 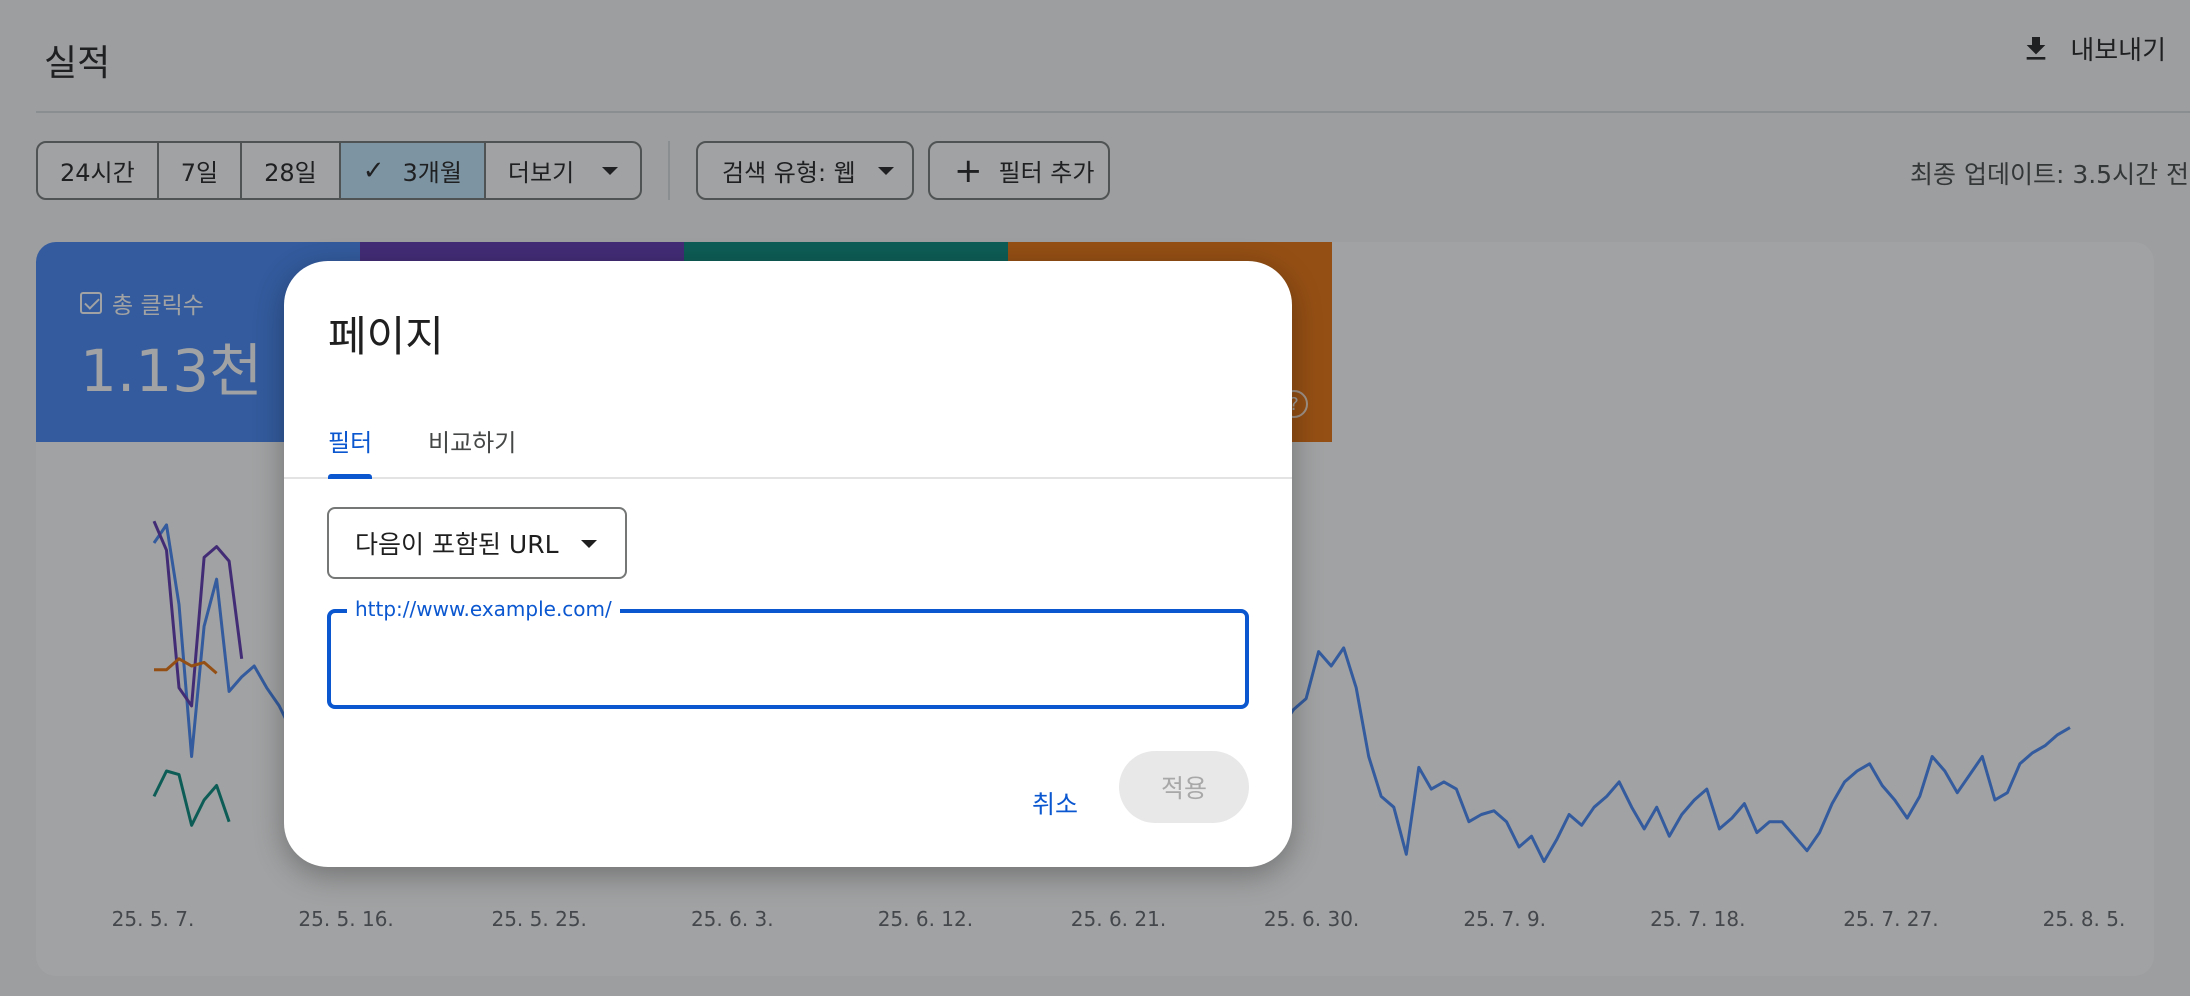 What do you see at coordinates (472, 440) in the screenshot?
I see `tab-compare: 비교하기` at bounding box center [472, 440].